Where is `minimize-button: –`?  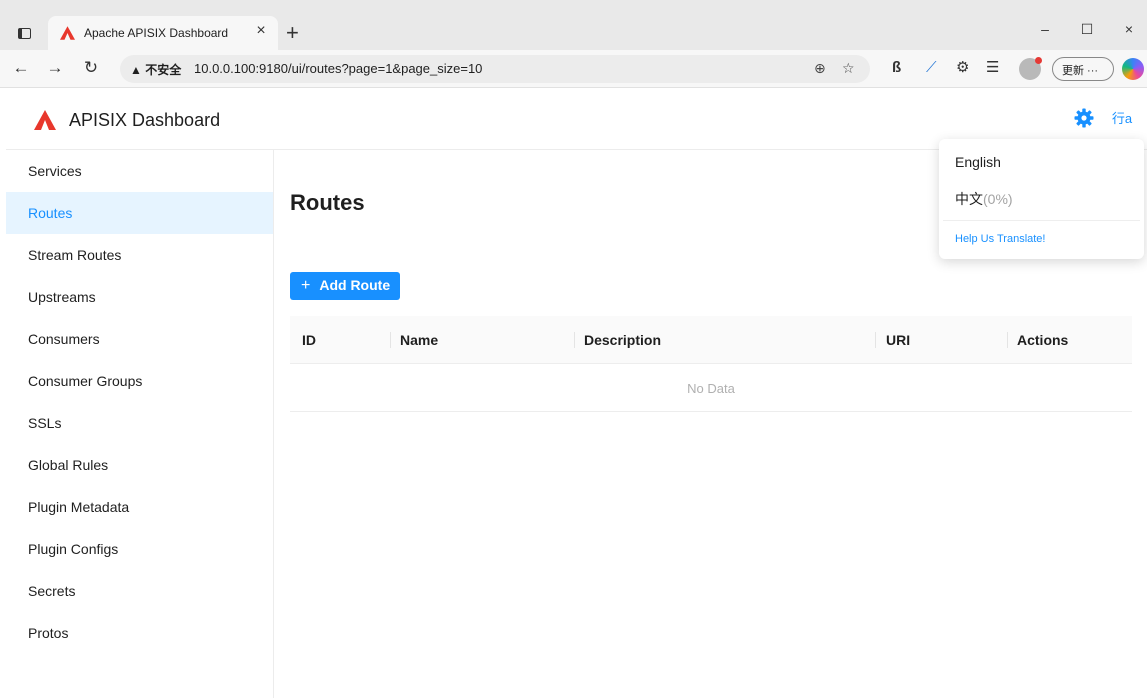 minimize-button: – is located at coordinates (1045, 29).